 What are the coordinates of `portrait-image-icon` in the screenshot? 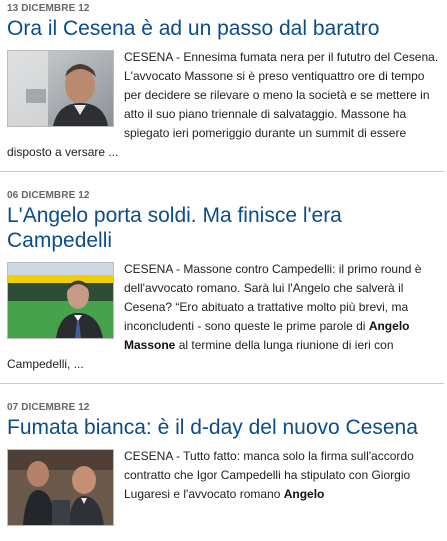 It's located at (60, 88).